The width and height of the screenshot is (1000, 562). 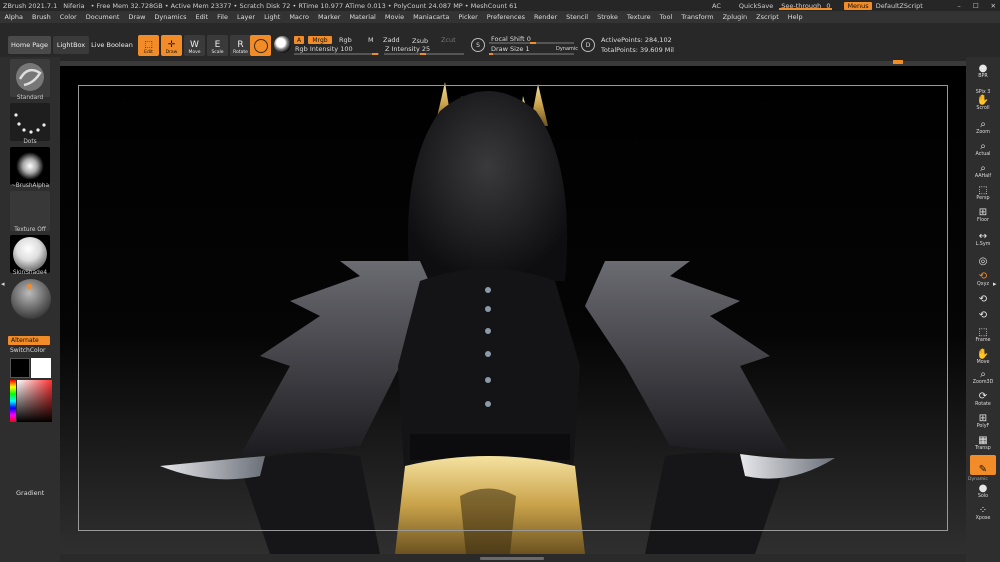 I want to click on rgb-toggle: Rgb, so click(x=345, y=40).